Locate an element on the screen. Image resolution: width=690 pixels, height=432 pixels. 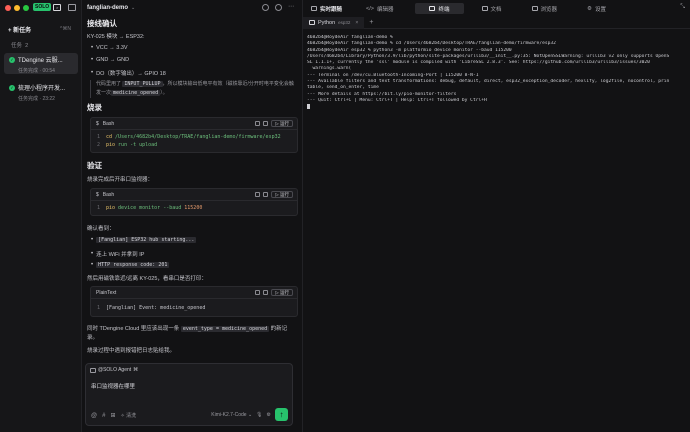
tab-label: 终端 is located at coordinates (444, 9).